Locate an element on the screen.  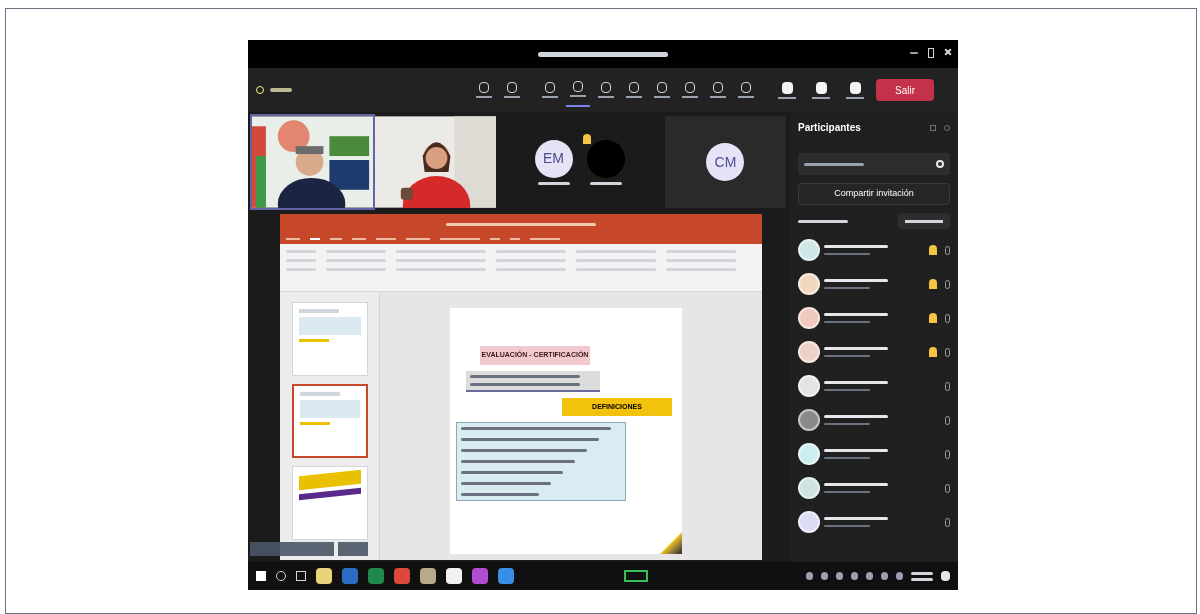
name-label is located at coordinates (353, 549).